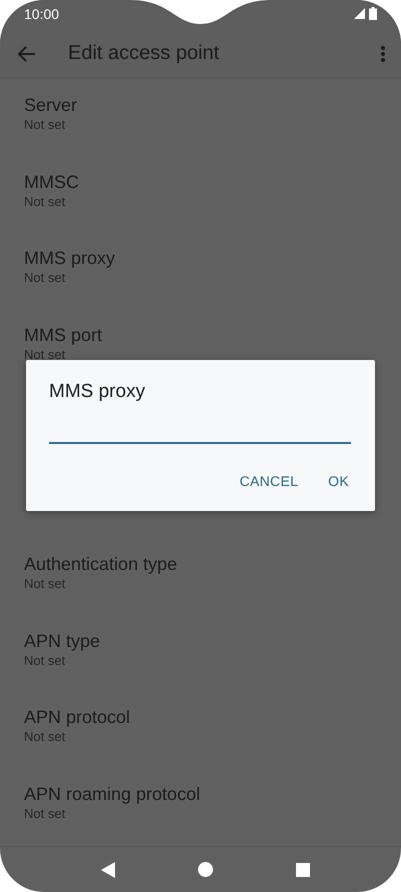  Describe the element at coordinates (205, 870) in the screenshot. I see `home-icon` at that location.